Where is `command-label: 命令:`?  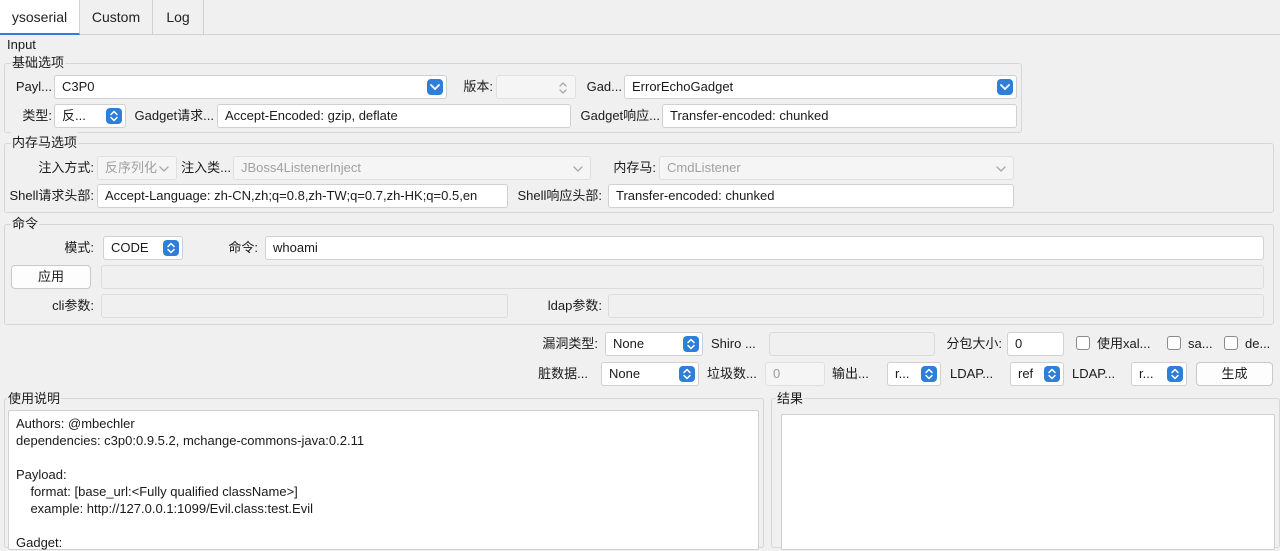 command-label: 命令: is located at coordinates (243, 247).